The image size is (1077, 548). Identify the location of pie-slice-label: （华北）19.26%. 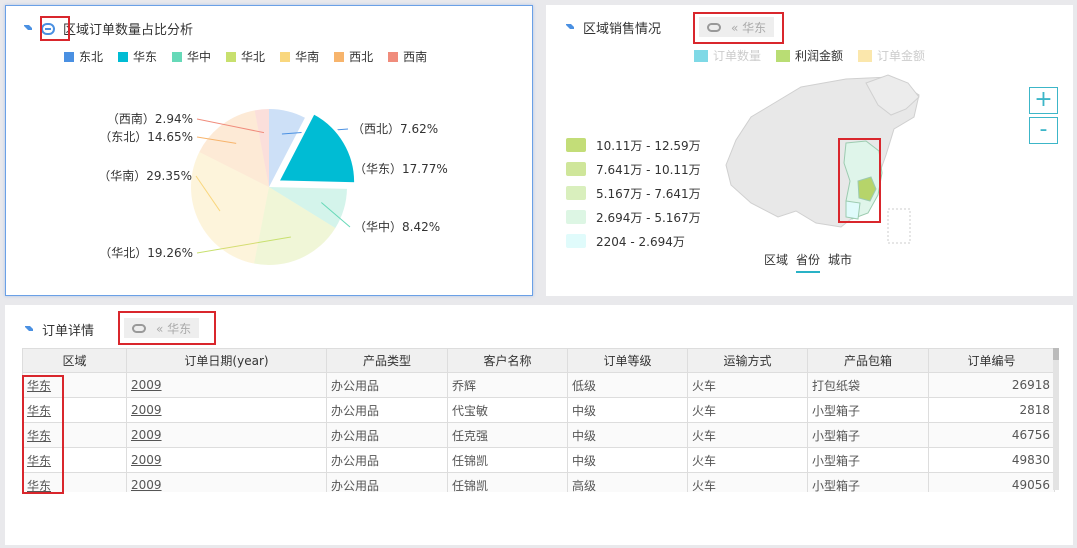
(146, 253).